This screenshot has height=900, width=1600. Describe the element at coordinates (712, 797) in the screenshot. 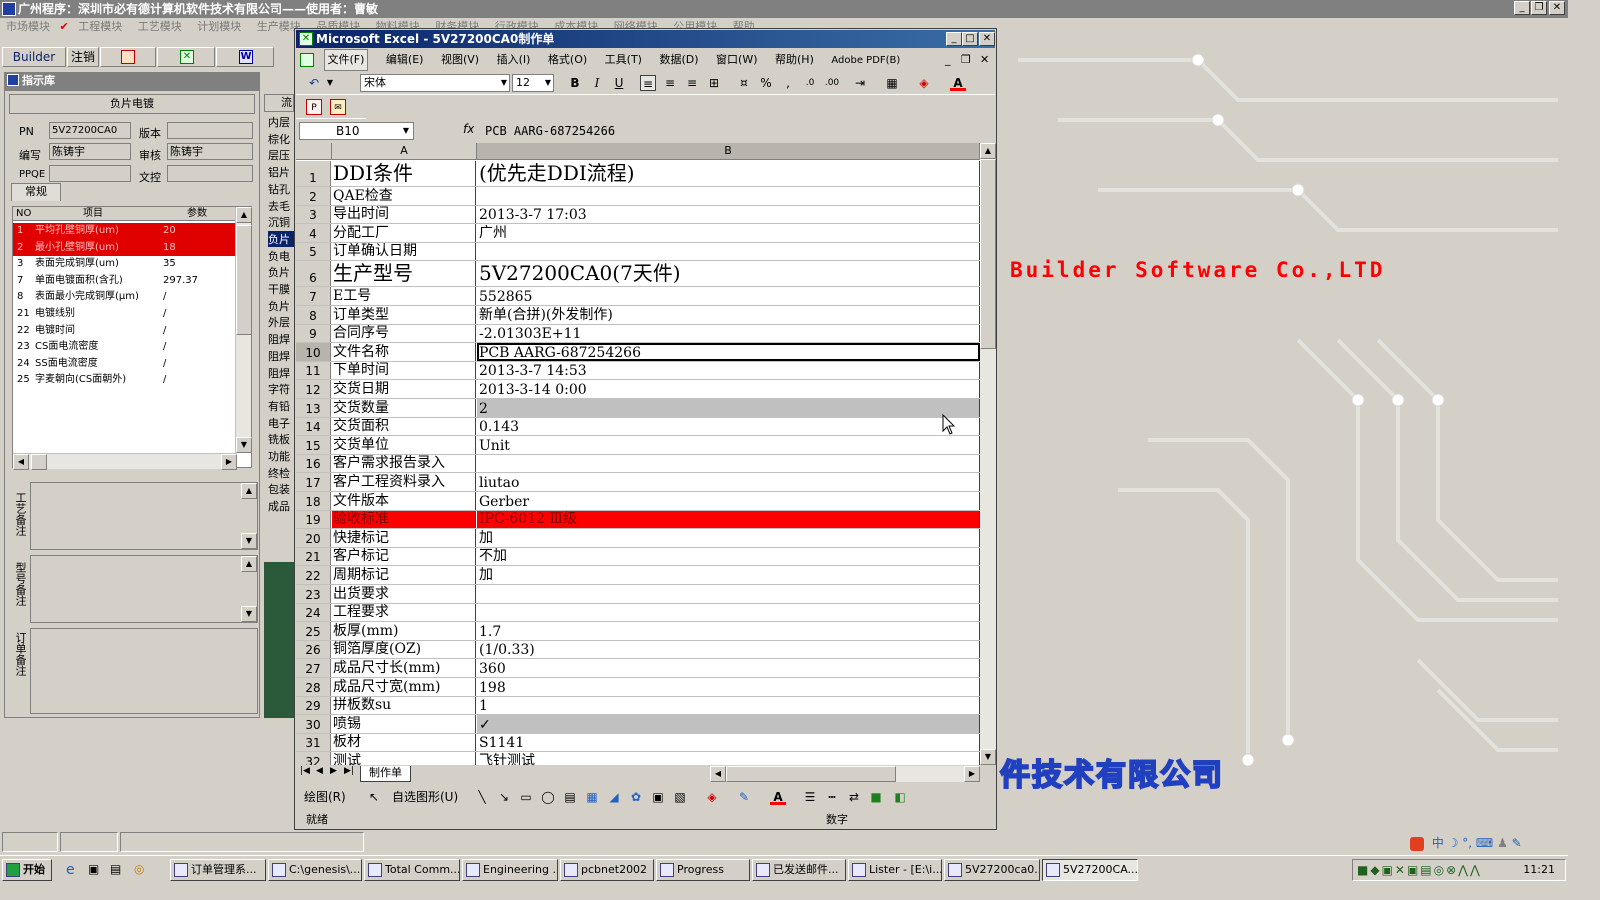

I see `draw-fill-color-icon: ◈` at that location.